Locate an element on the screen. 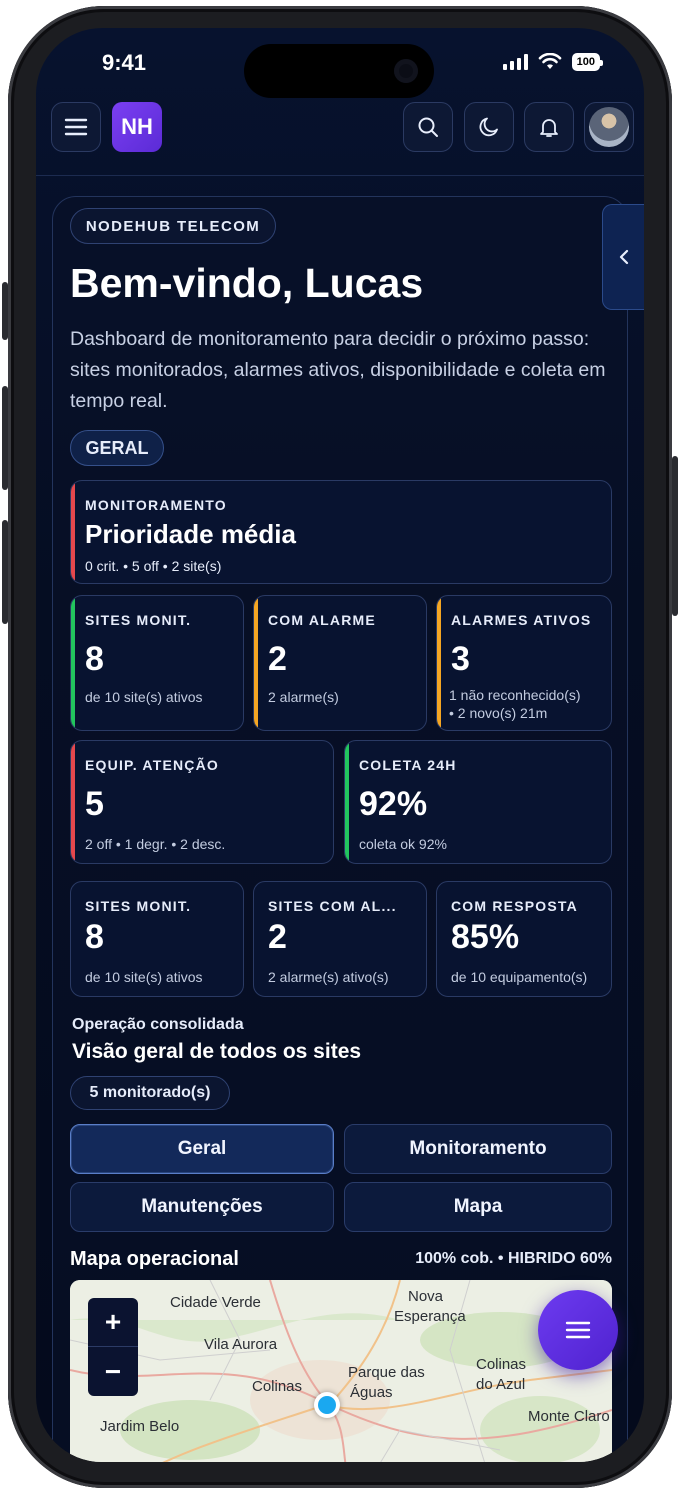 Image resolution: width=680 pixels, height=1494 pixels. stat-com-alarme: COM ALARME 2 2 alarme(s) is located at coordinates (340, 663).